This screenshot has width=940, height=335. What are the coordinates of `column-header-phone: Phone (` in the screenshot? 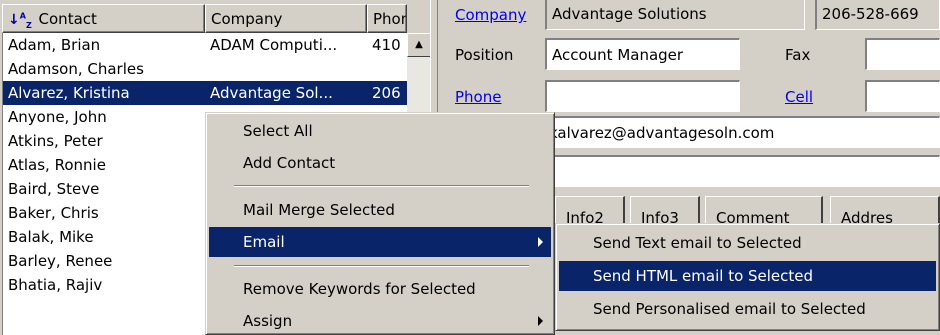 It's located at (387, 18).